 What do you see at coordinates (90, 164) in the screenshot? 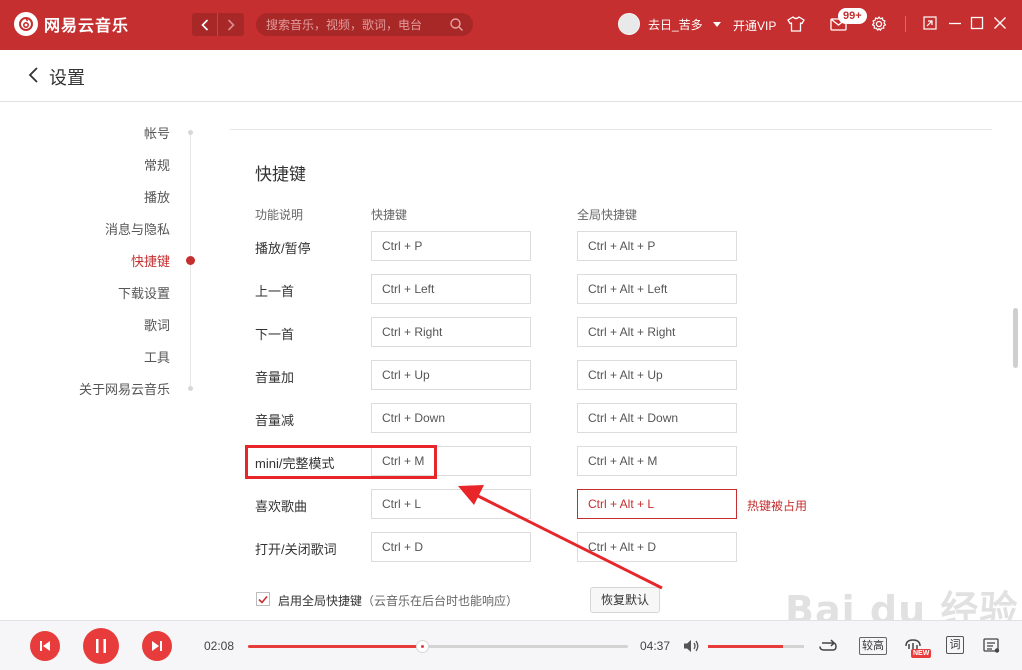
I see `sidebar-item-general: 常规` at bounding box center [90, 164].